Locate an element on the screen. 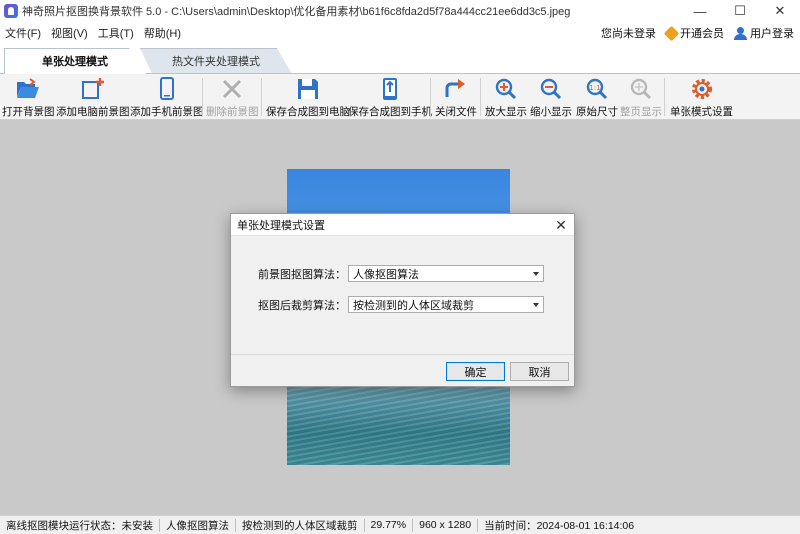 The image size is (800, 534). user-login-label: 用户登录 is located at coordinates (772, 34).